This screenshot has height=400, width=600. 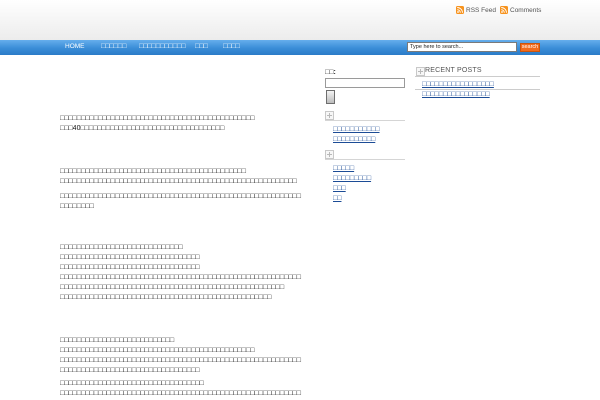 I want to click on nav-item-4: □□□, so click(x=201, y=47).